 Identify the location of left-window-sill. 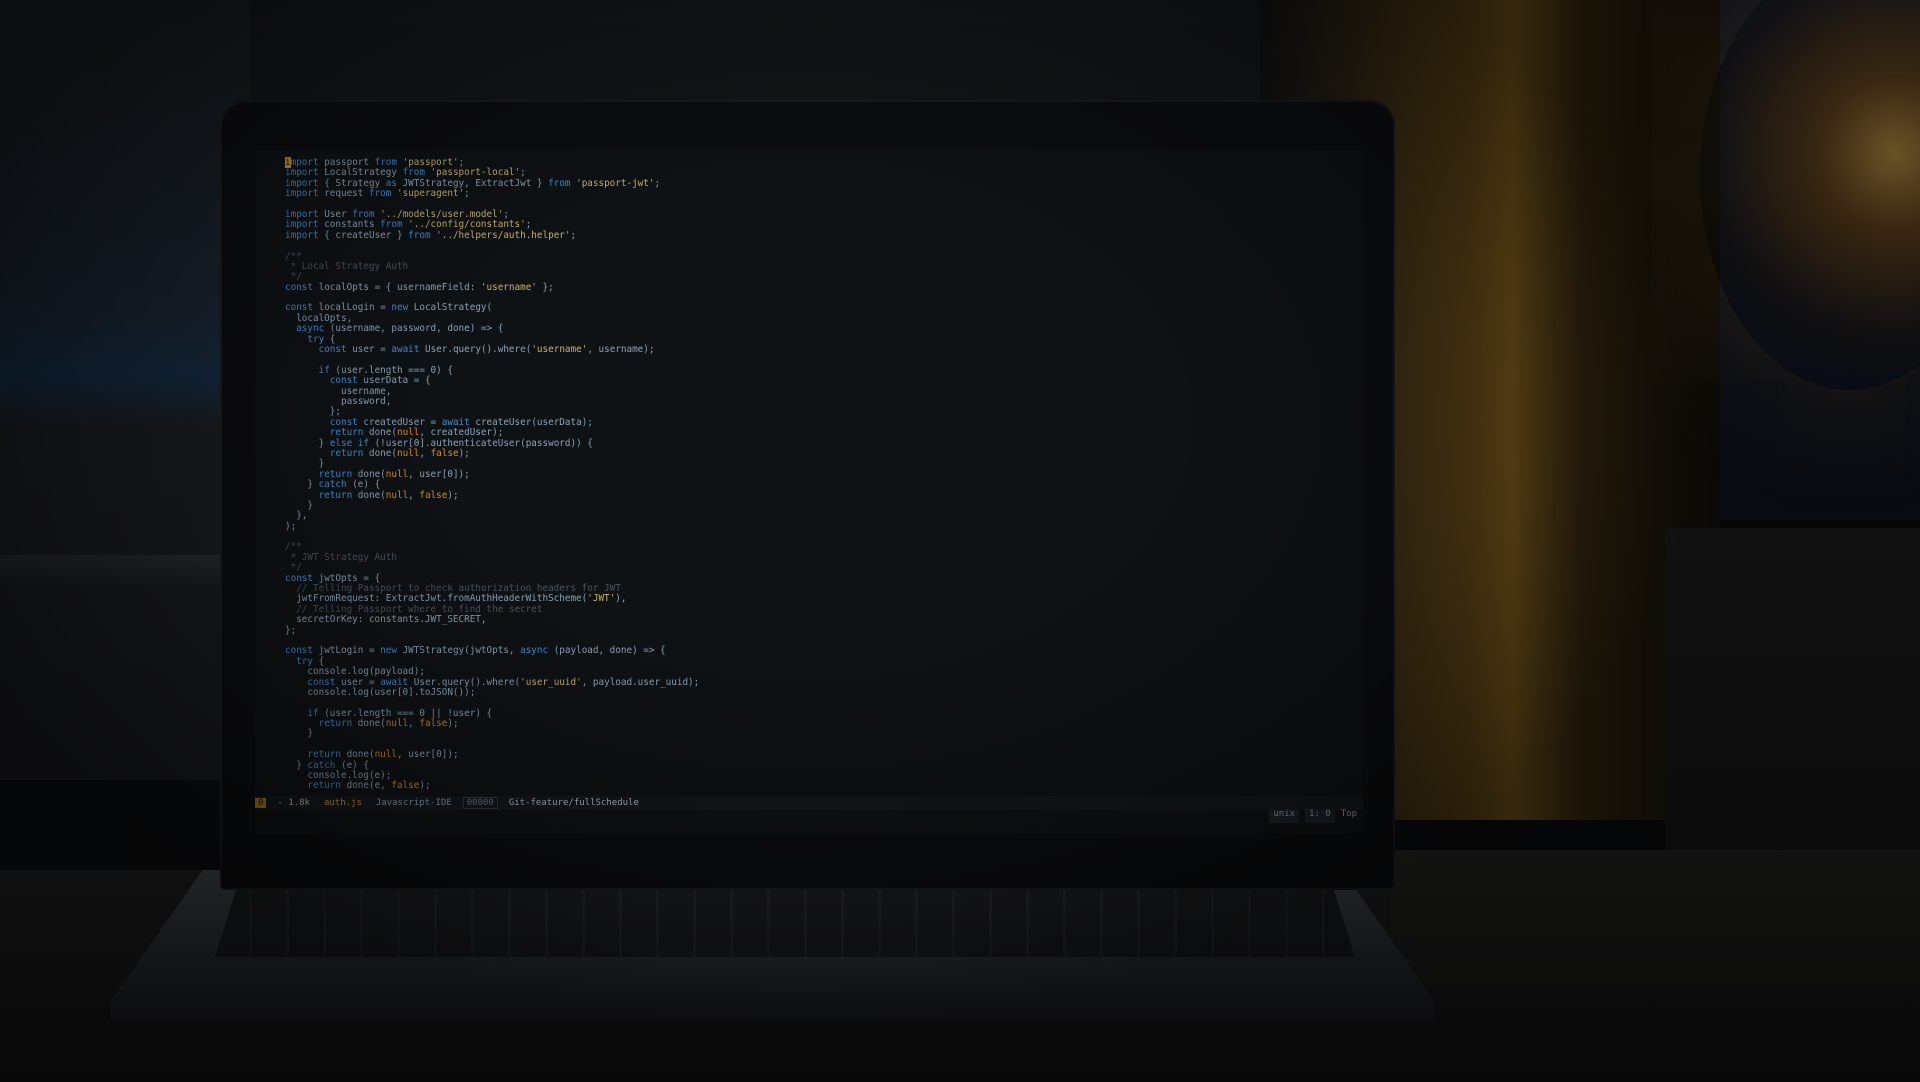
(125, 570).